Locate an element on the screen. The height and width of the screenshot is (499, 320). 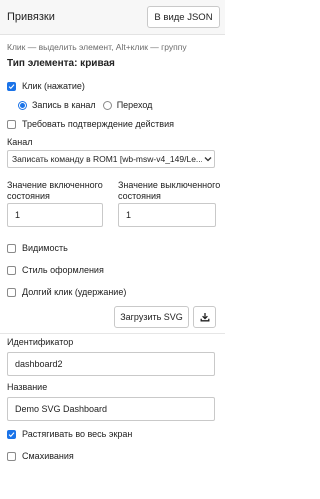
name-label: Название is located at coordinates (27, 387).